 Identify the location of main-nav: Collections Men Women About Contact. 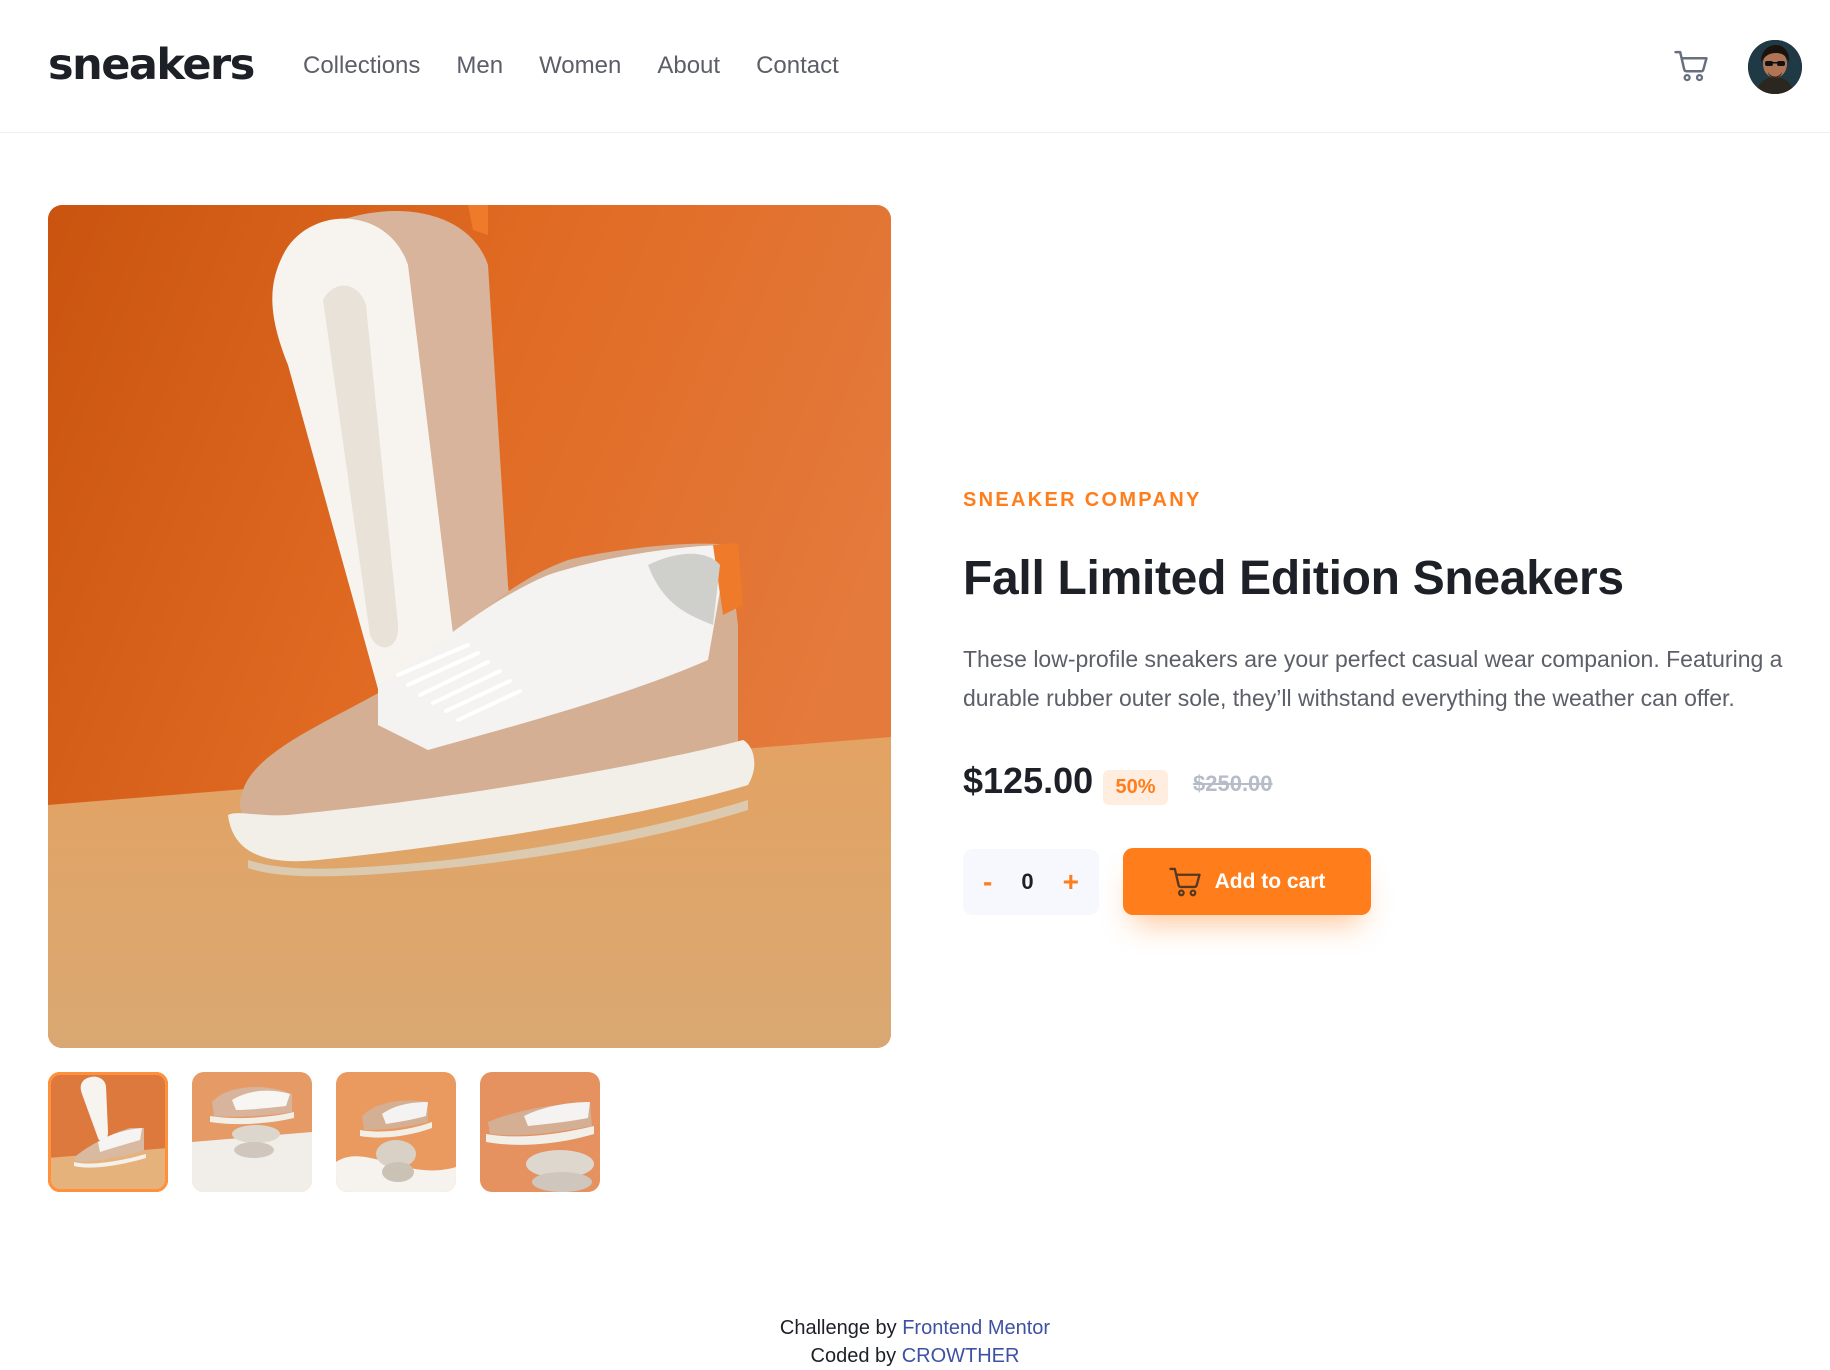
(571, 66).